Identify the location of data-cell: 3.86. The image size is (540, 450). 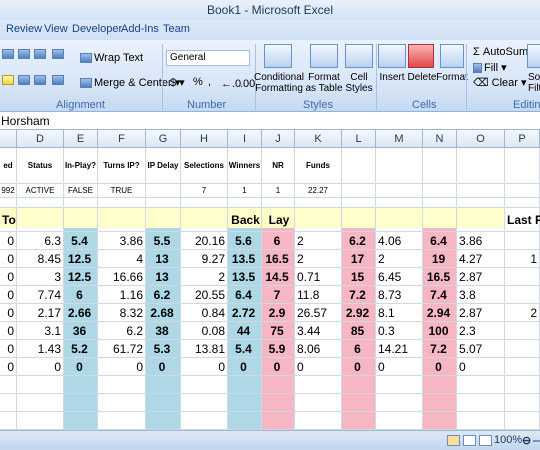
(122, 241).